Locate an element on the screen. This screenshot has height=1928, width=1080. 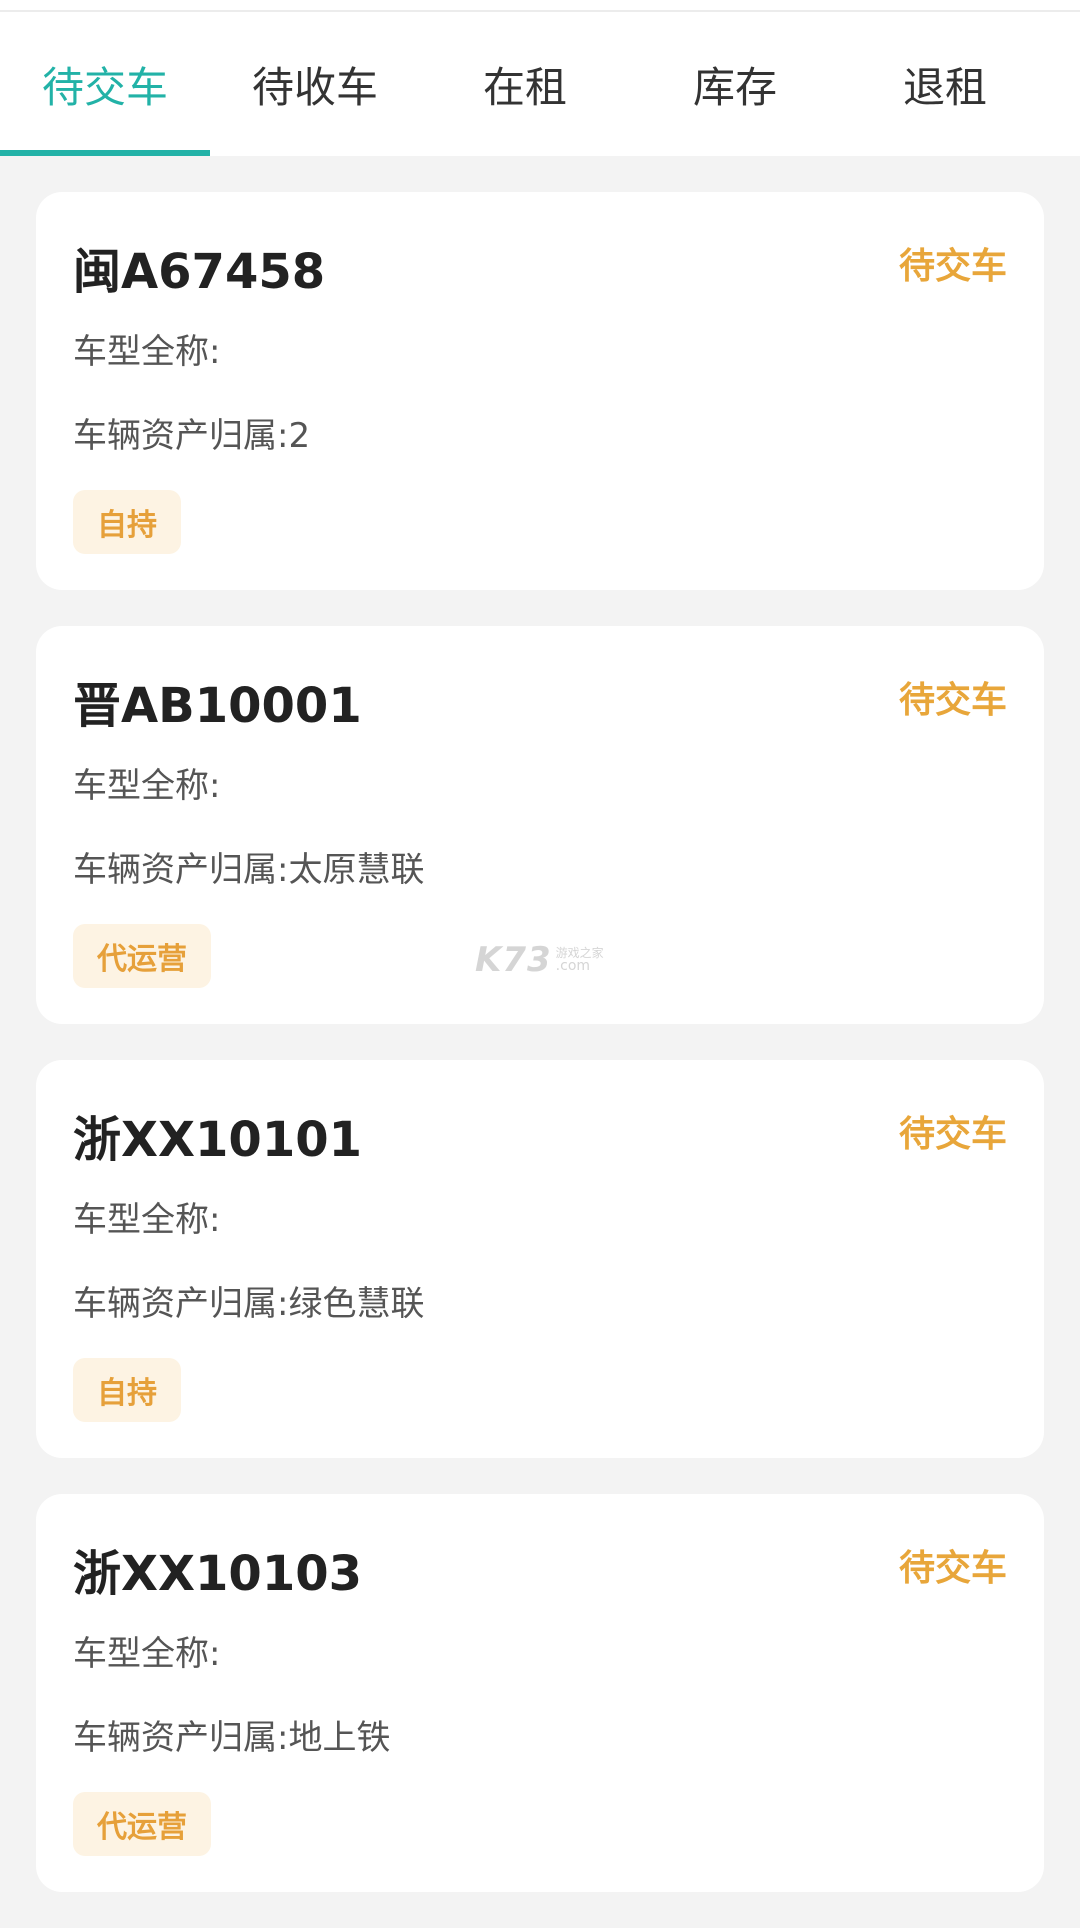
status-tabs: 待交车 待收车 在租 库存 退租 is located at coordinates (540, 84).